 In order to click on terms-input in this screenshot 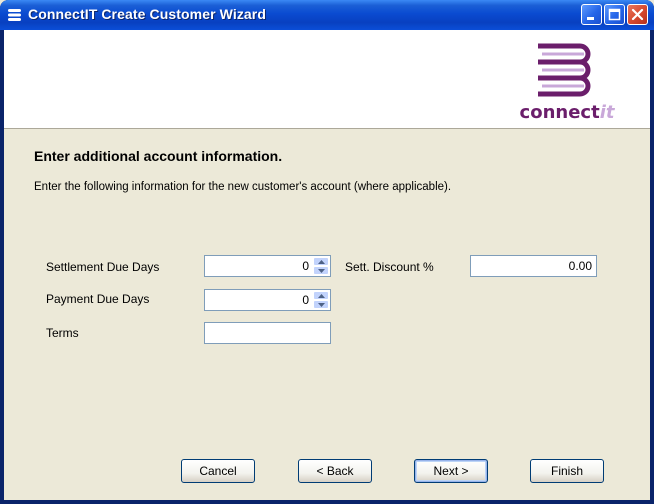, I will do `click(267, 333)`.